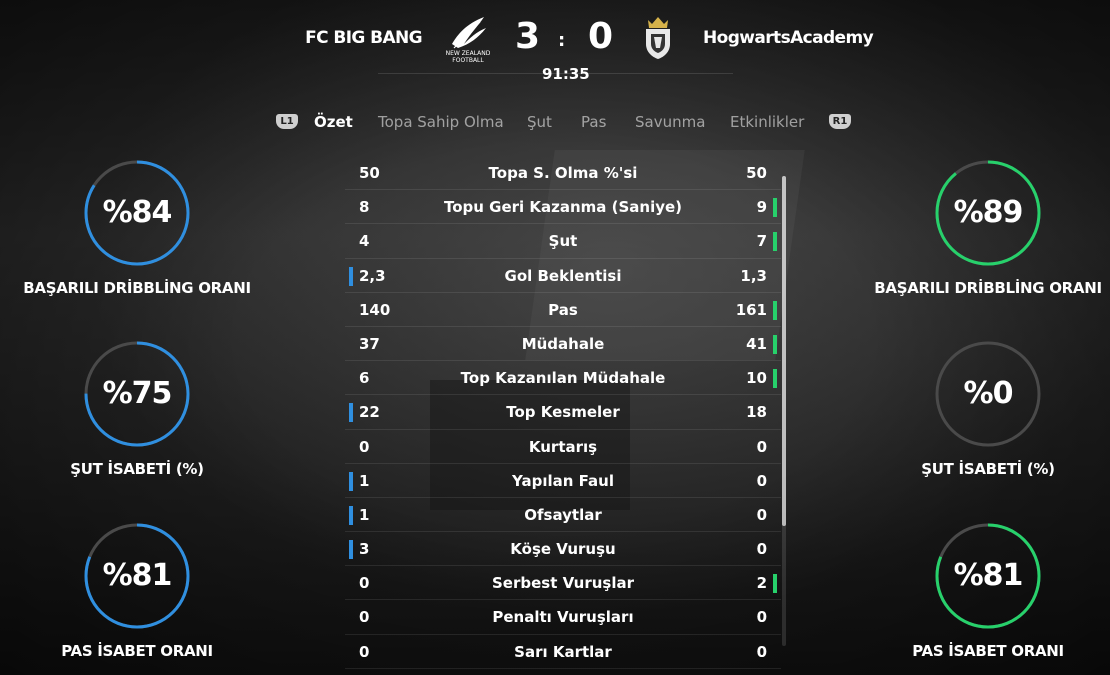 The height and width of the screenshot is (675, 1110). I want to click on stat-name: Sarı Kartlar, so click(563, 651).